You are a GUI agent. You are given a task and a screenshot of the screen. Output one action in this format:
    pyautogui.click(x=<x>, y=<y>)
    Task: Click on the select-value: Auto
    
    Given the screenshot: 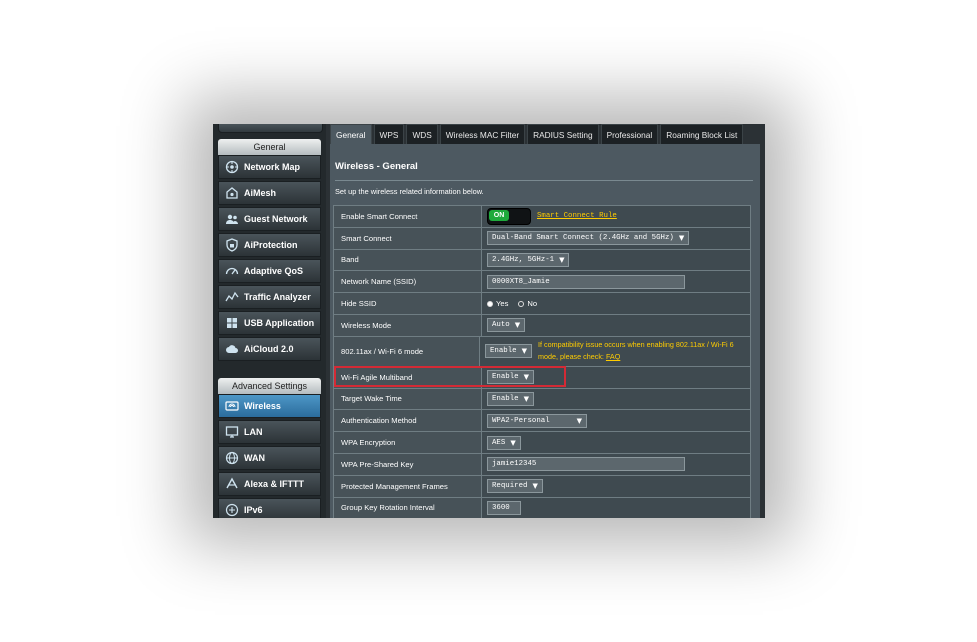 What is the action you would take?
    pyautogui.click(x=501, y=325)
    